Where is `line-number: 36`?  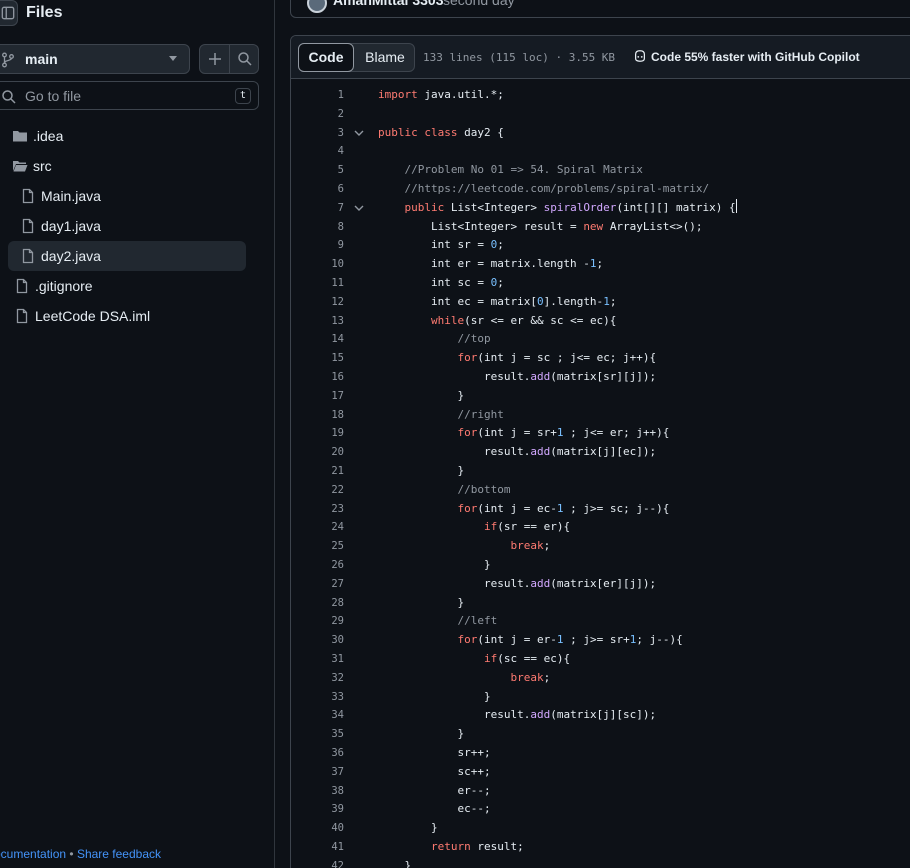
line-number: 36 is located at coordinates (317, 753).